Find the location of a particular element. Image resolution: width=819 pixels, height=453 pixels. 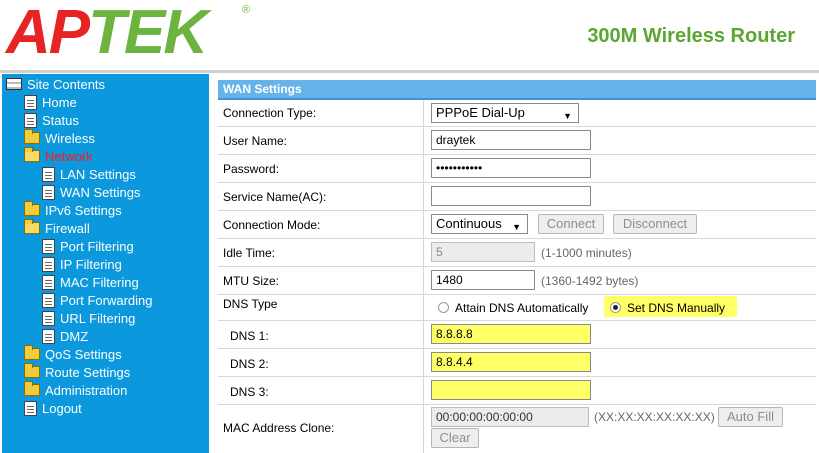

sidebar-item-qos-settings: QoS Settings is located at coordinates (73, 354).